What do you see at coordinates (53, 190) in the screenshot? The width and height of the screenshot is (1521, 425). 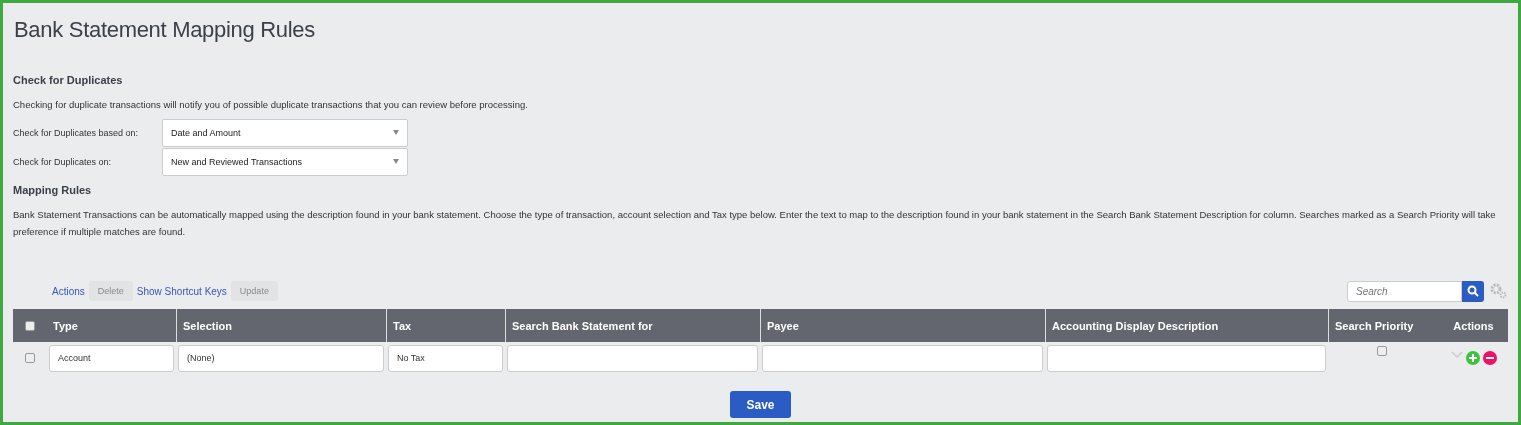 I see `section-heading: Mapping Rules` at bounding box center [53, 190].